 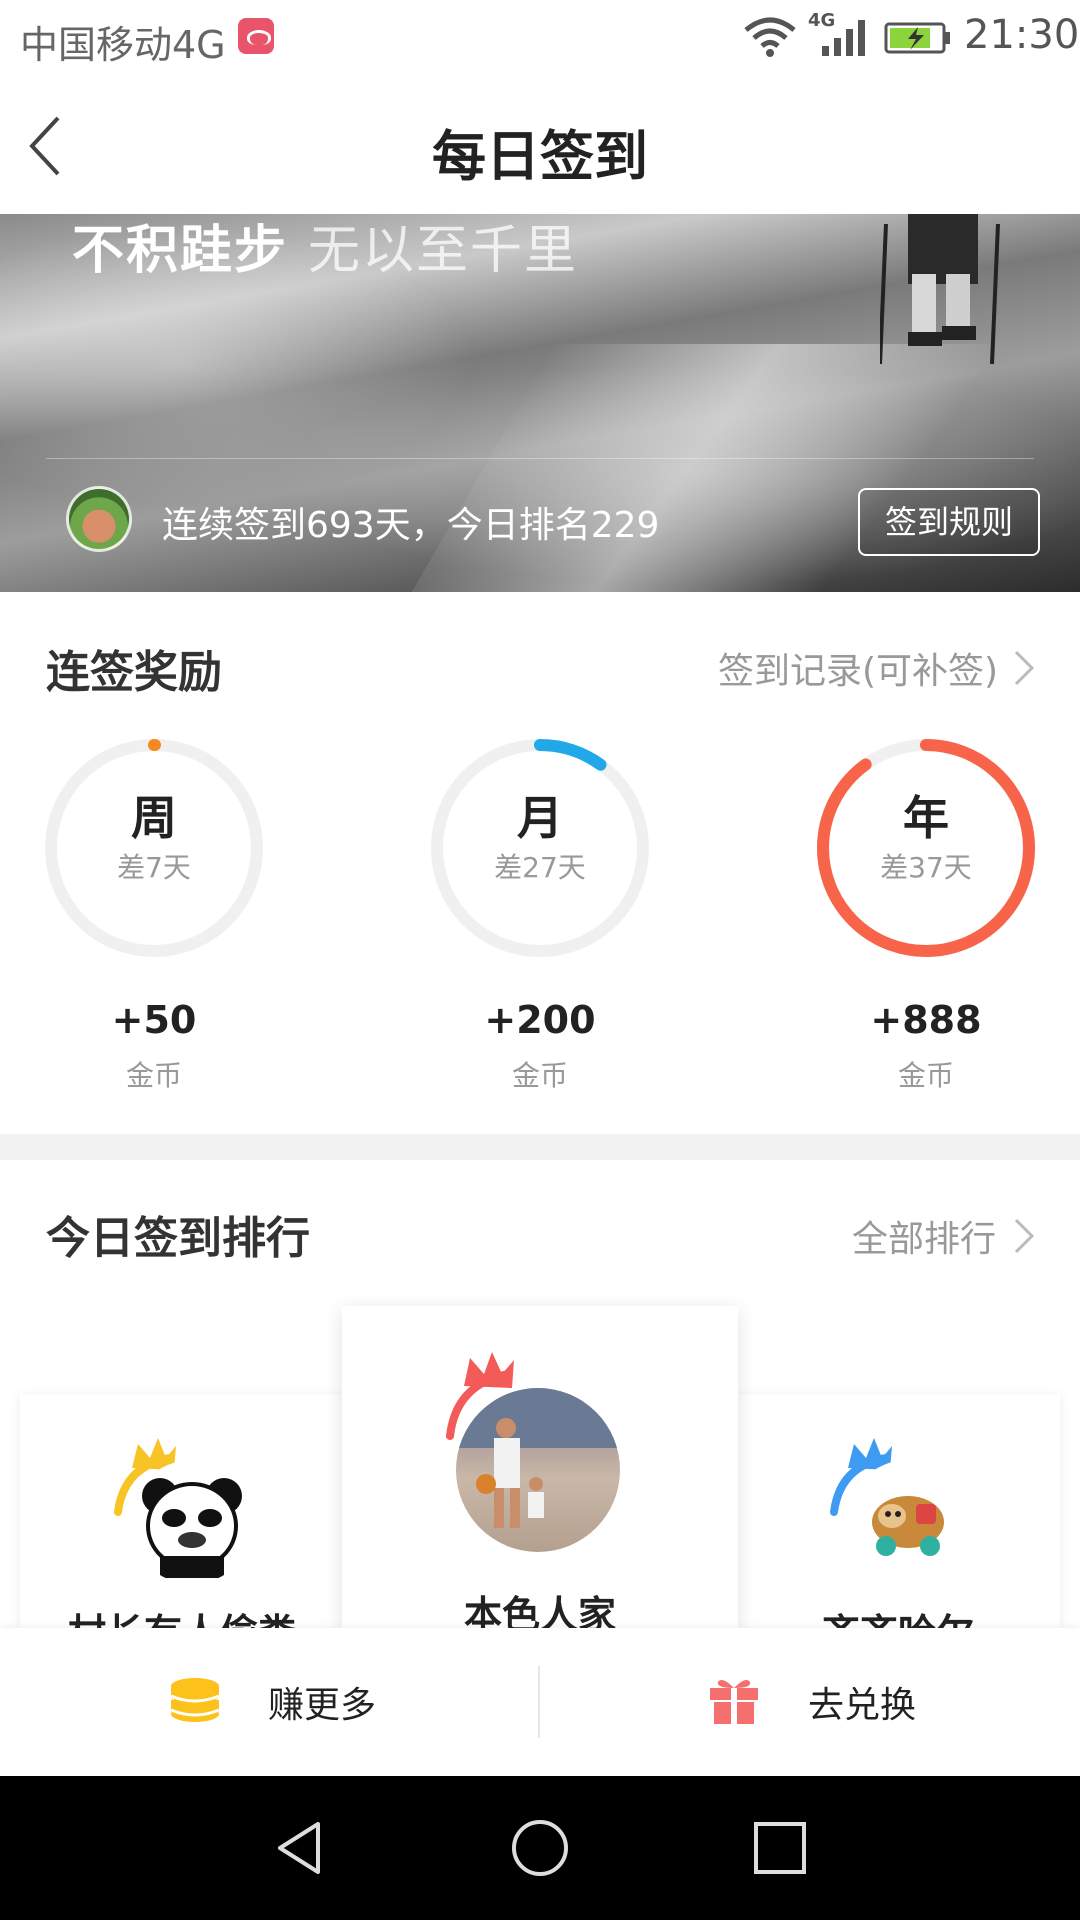 What do you see at coordinates (540, 1147) in the screenshot?
I see `section-divider` at bounding box center [540, 1147].